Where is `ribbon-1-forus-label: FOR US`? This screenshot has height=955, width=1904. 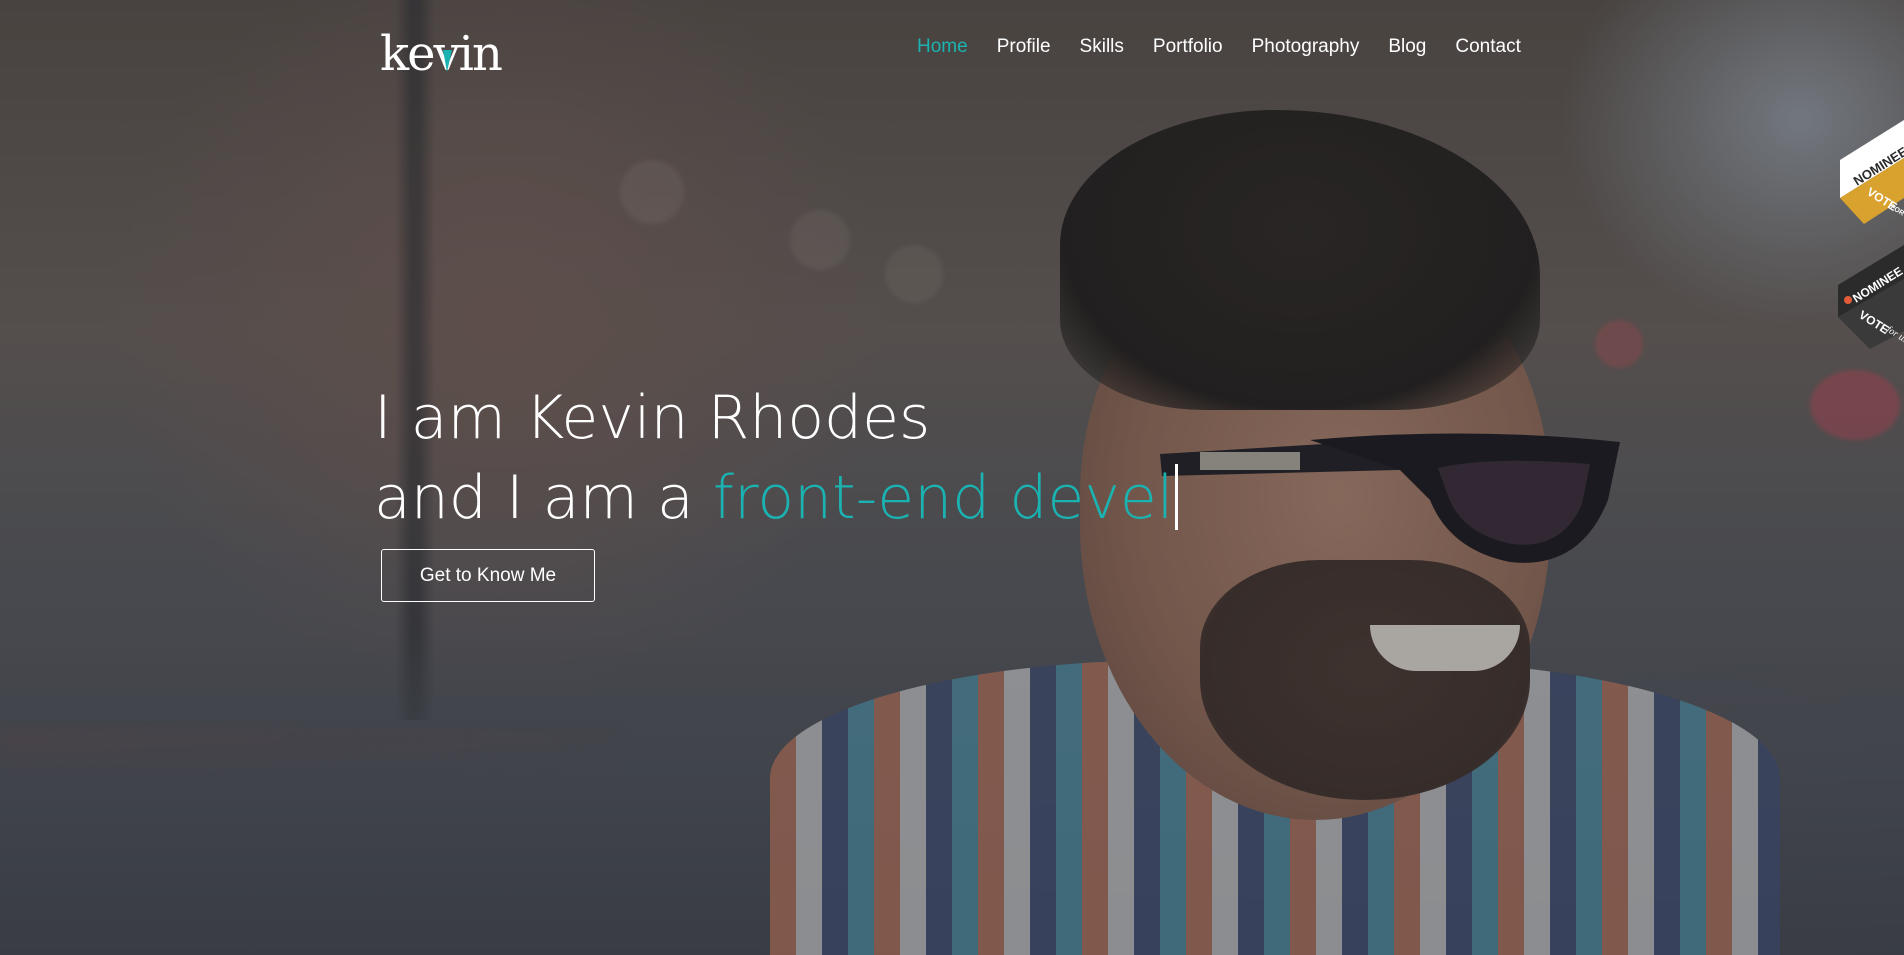
ribbon-1-forus-label: FOR US is located at coordinates (1896, 214).